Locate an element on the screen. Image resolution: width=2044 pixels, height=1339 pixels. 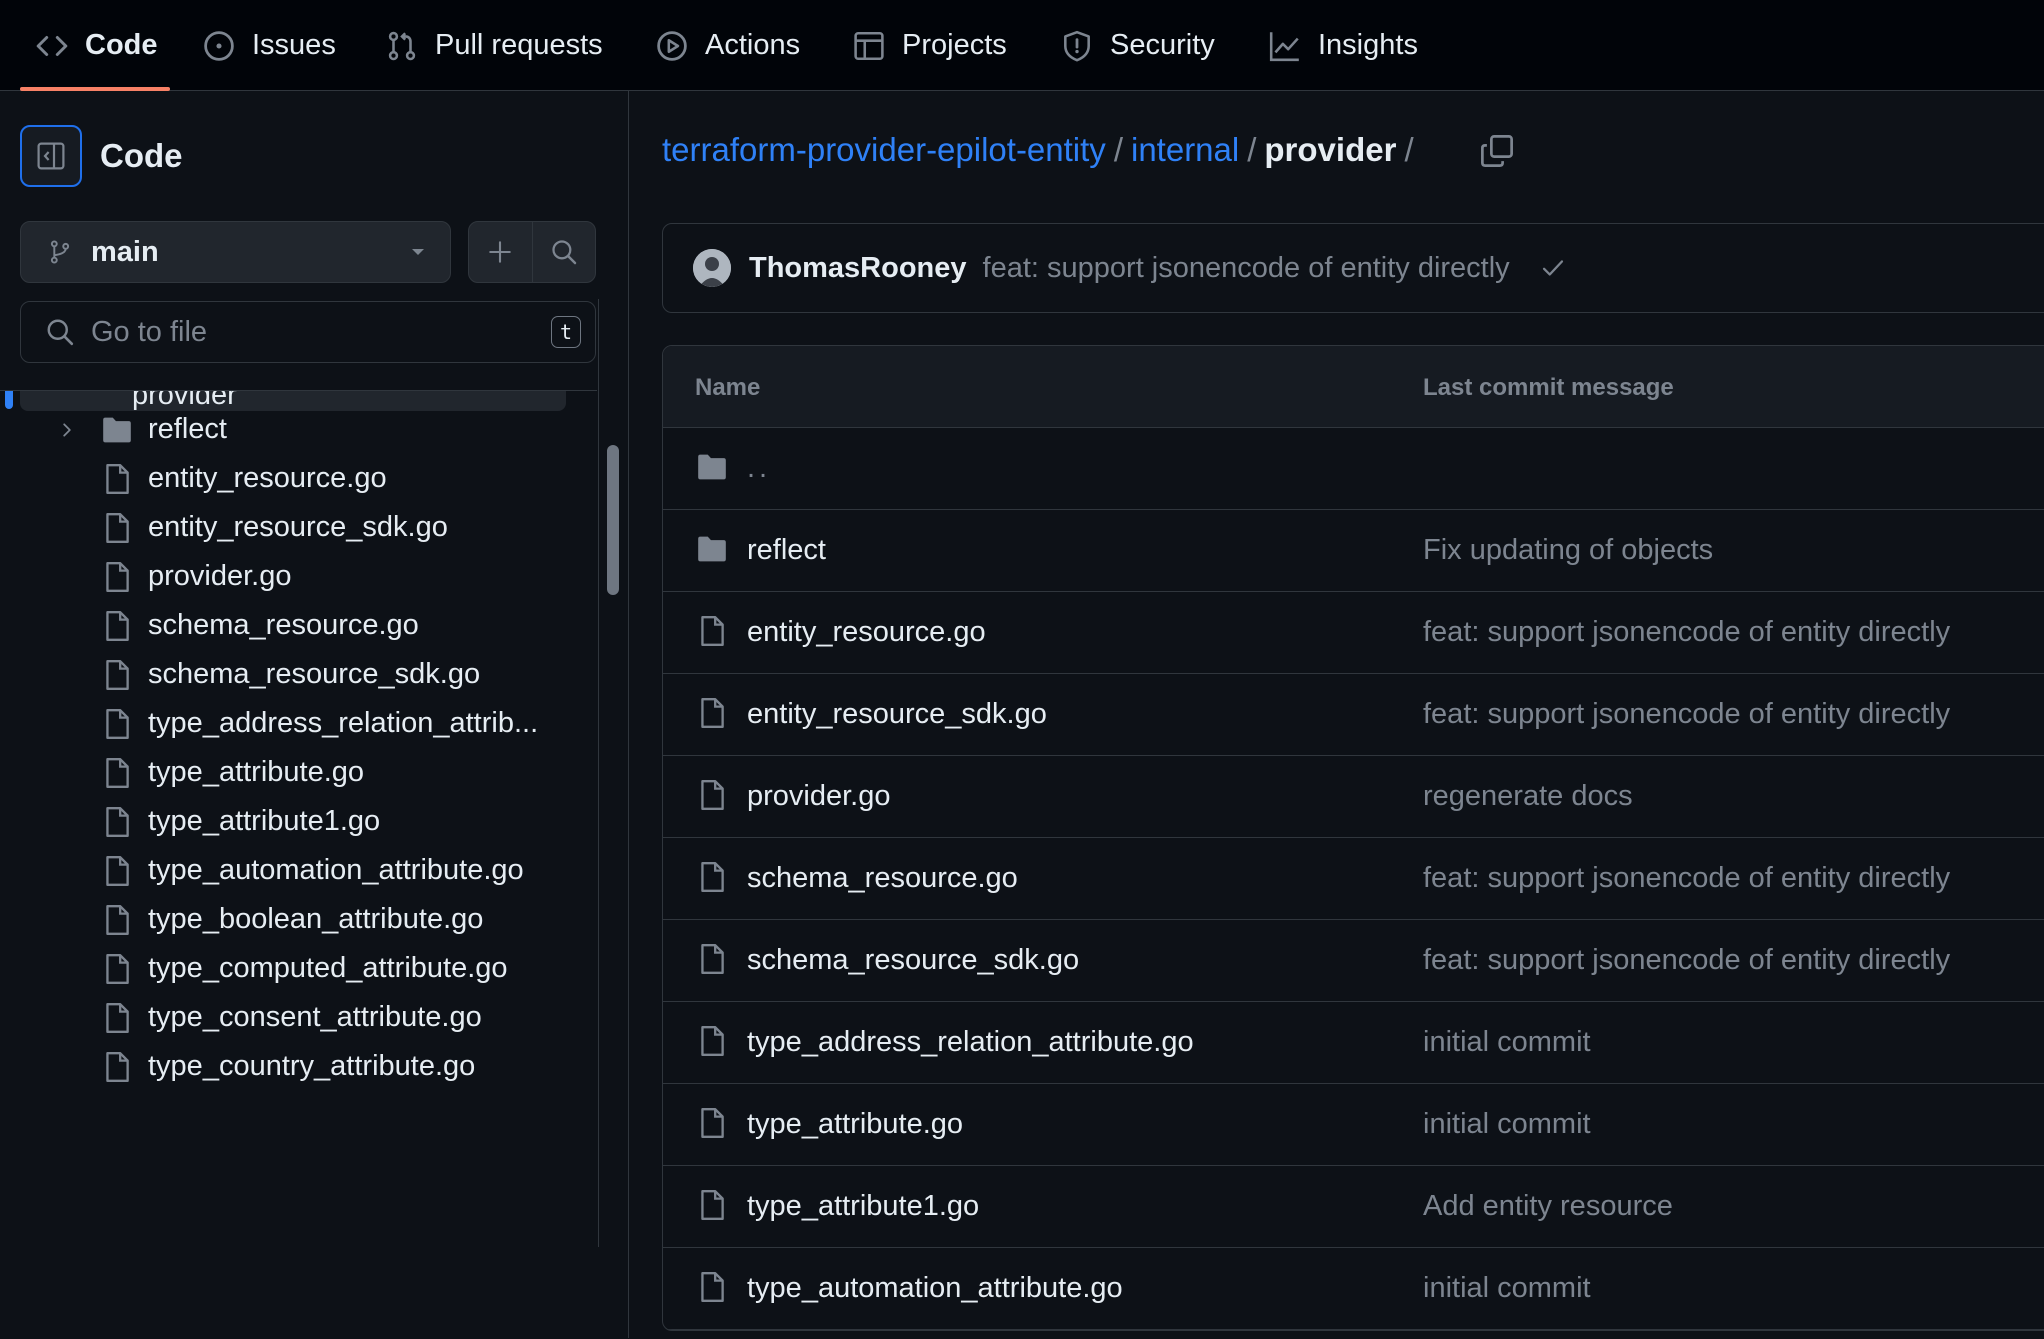
tab-insights: Insights is located at coordinates (1343, 45).